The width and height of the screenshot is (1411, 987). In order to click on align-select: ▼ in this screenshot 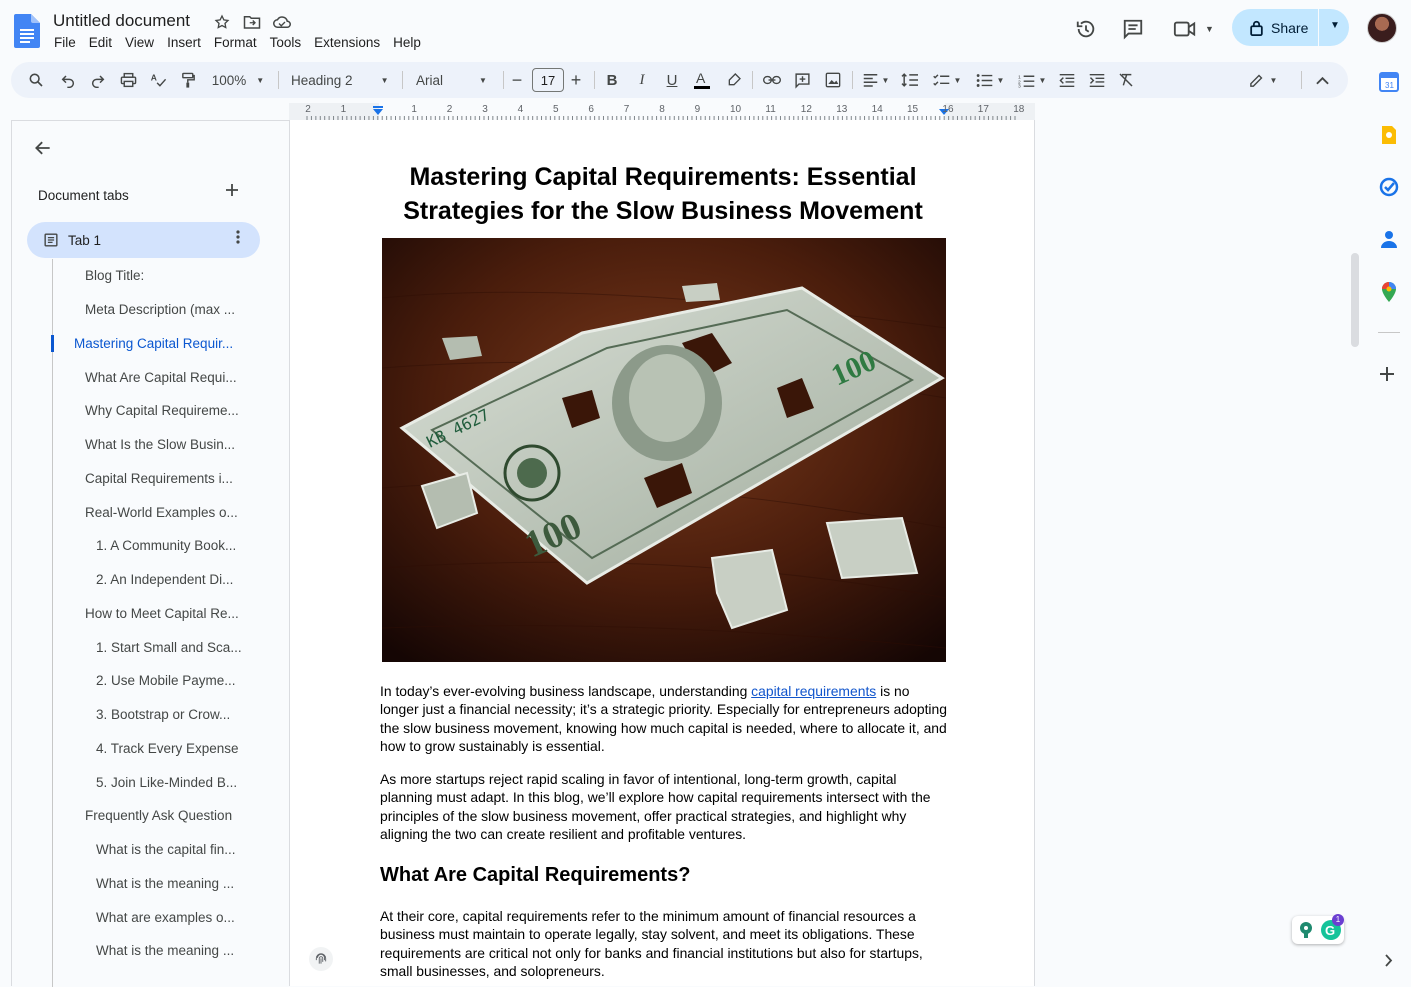, I will do `click(876, 80)`.